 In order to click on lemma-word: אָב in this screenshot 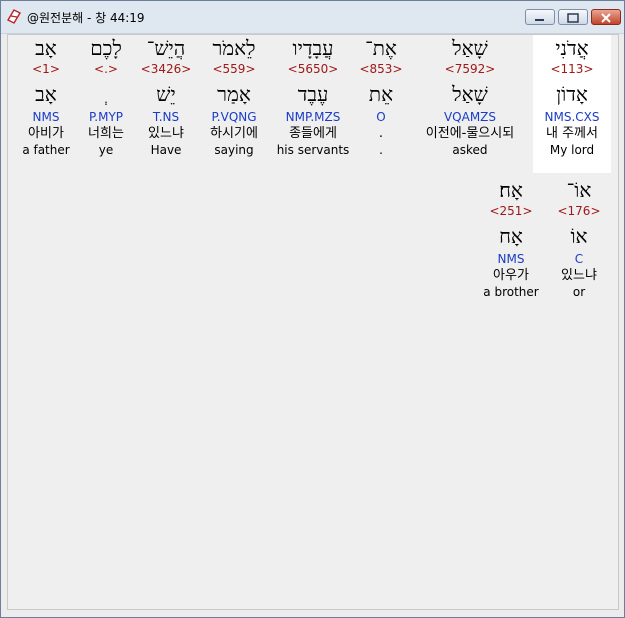, I will do `click(46, 94)`.